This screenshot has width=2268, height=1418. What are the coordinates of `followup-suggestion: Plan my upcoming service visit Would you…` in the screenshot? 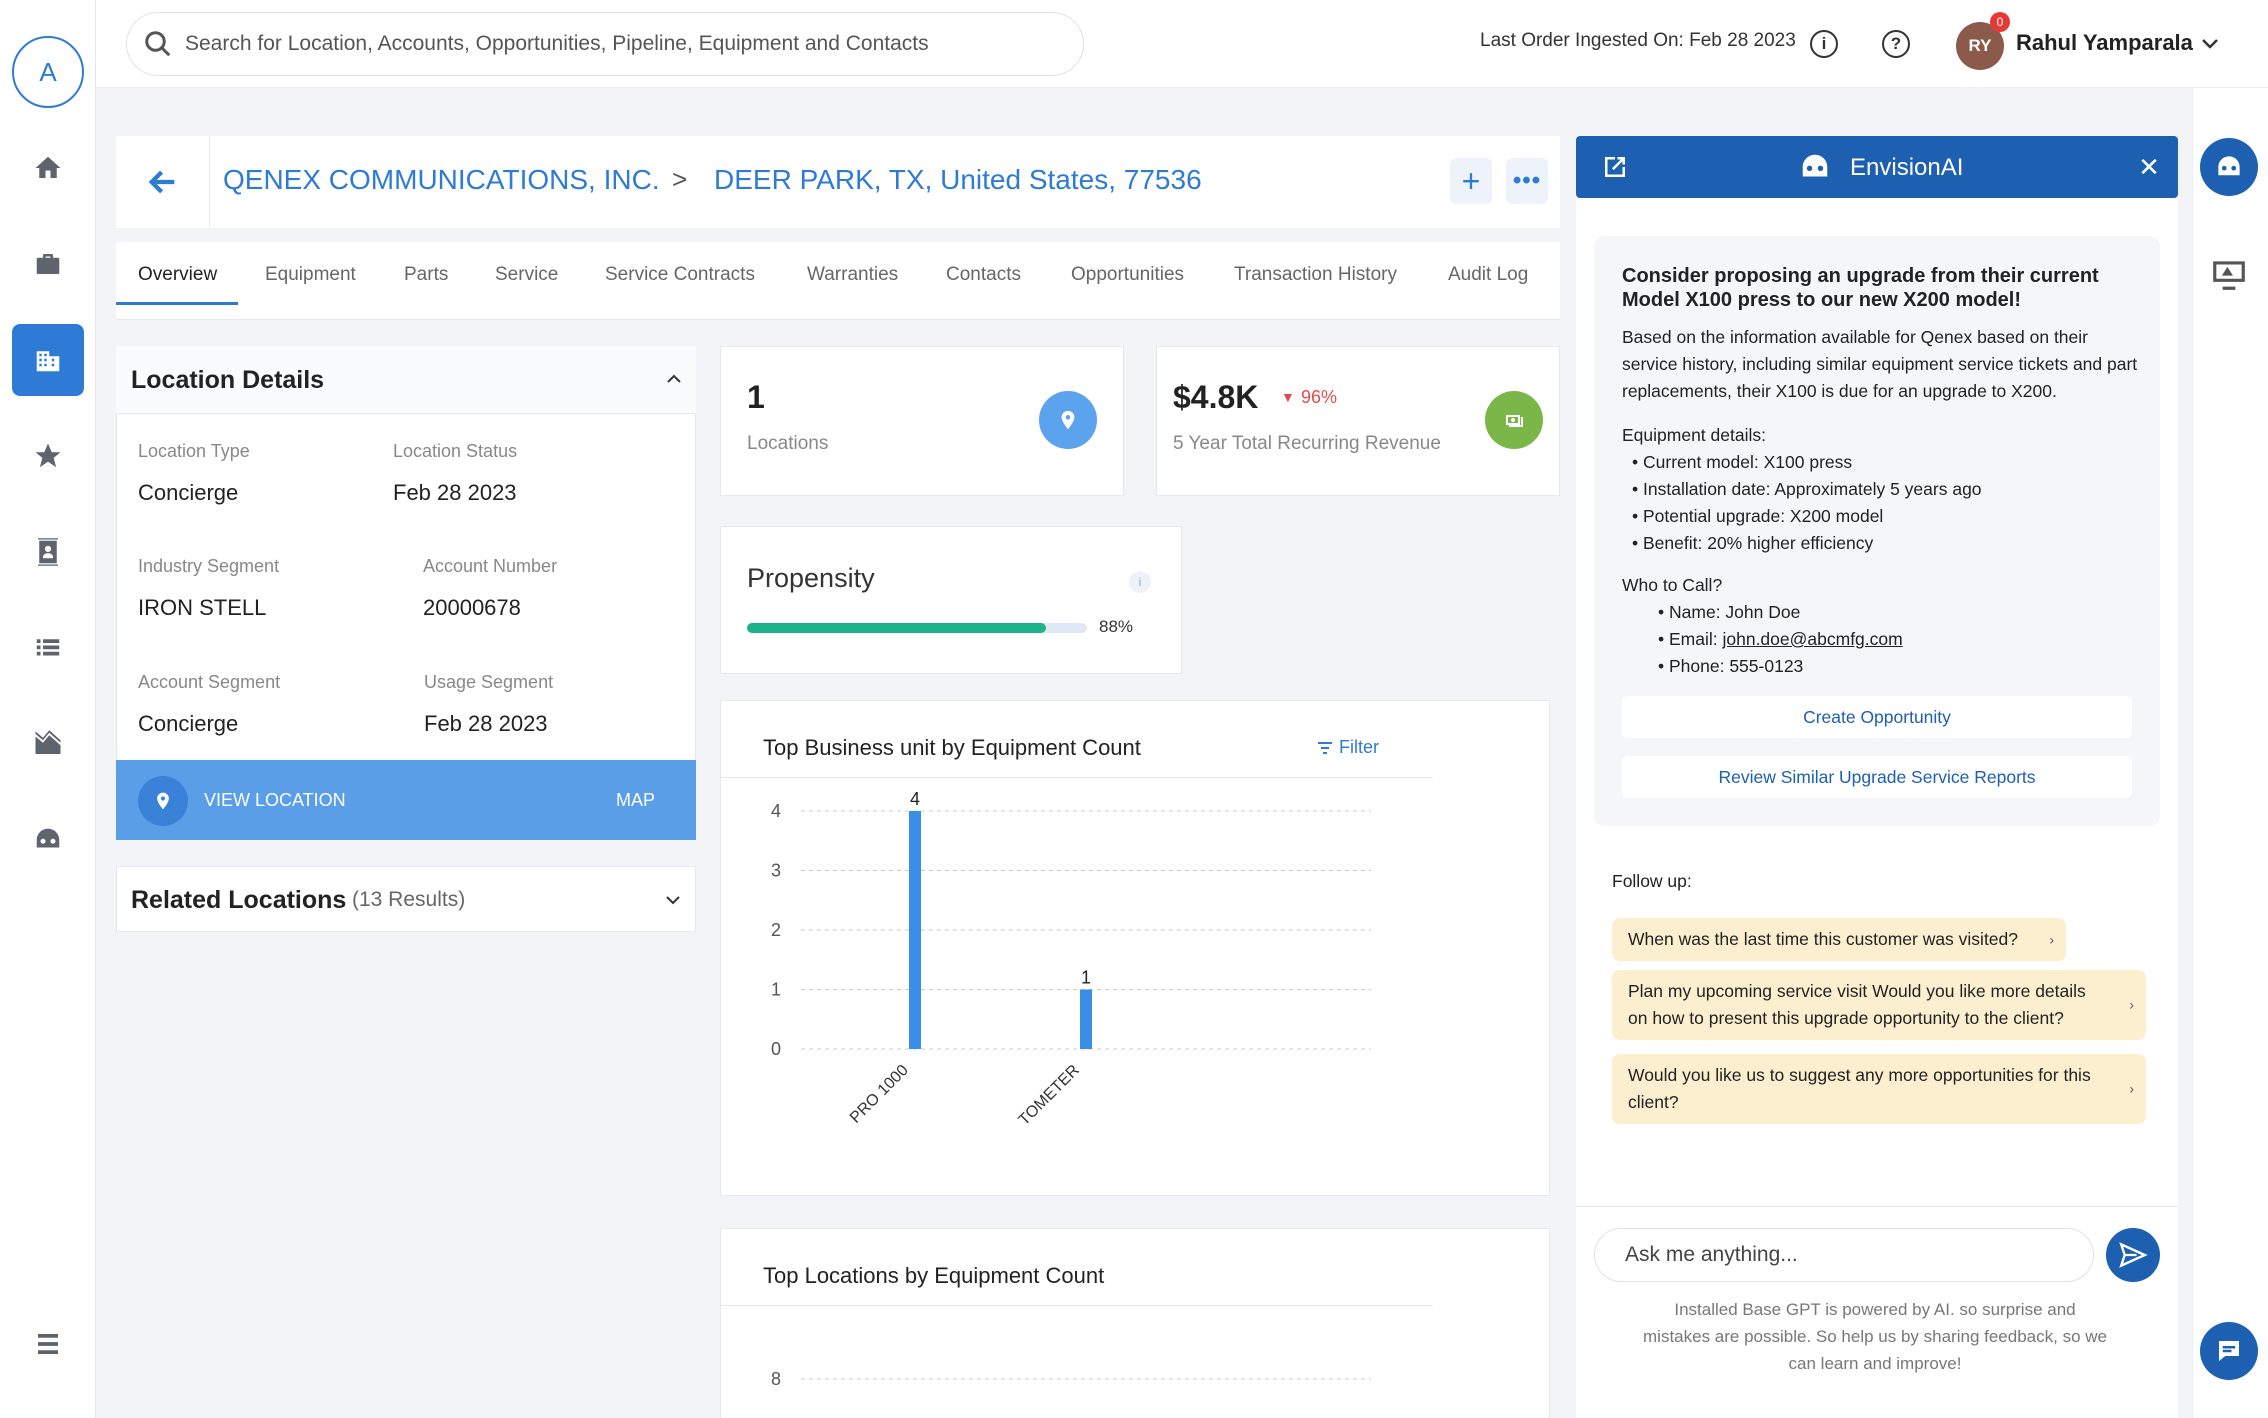 It's located at (1879, 1005).